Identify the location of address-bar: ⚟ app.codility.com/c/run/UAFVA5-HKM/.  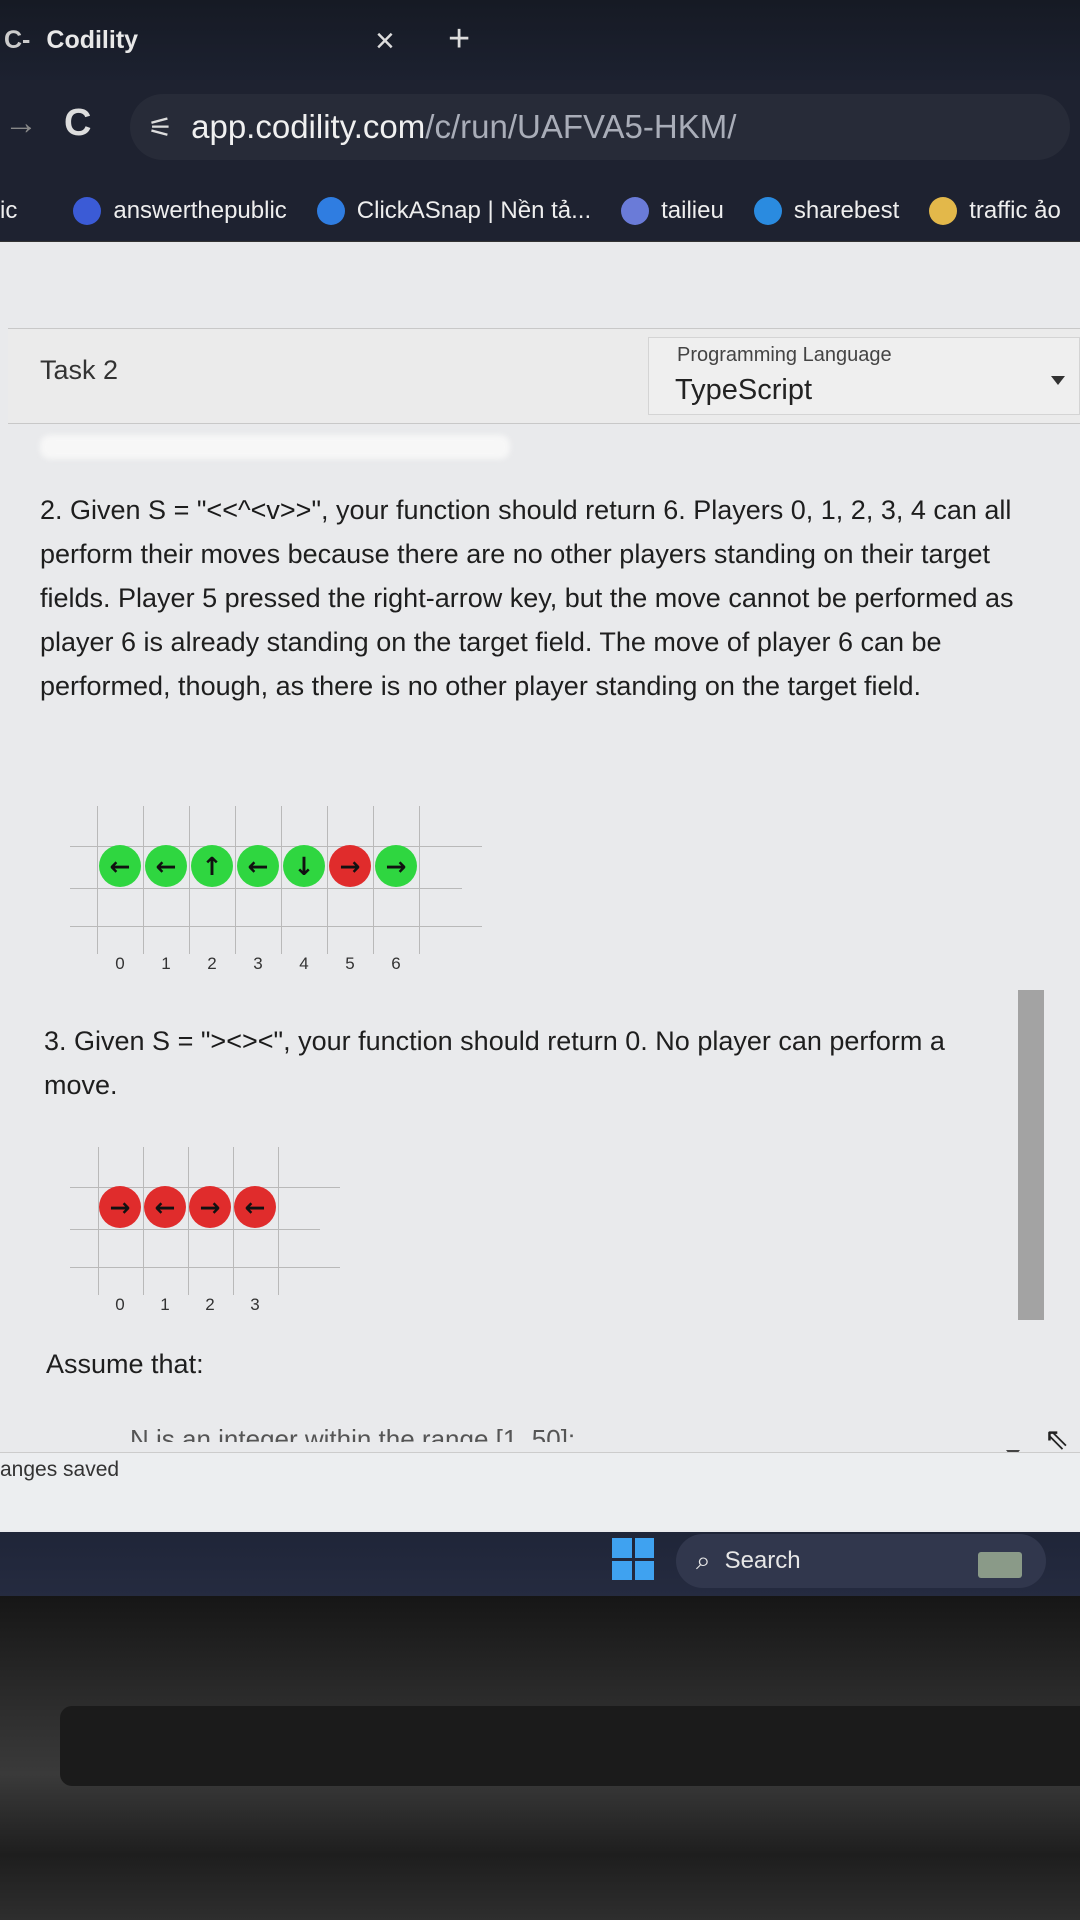
(600, 127).